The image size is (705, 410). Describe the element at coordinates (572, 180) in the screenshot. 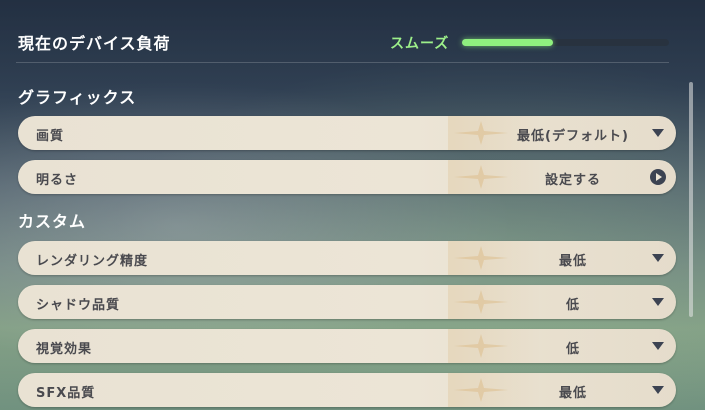

I see `setting-value-brightness: 設定する` at that location.